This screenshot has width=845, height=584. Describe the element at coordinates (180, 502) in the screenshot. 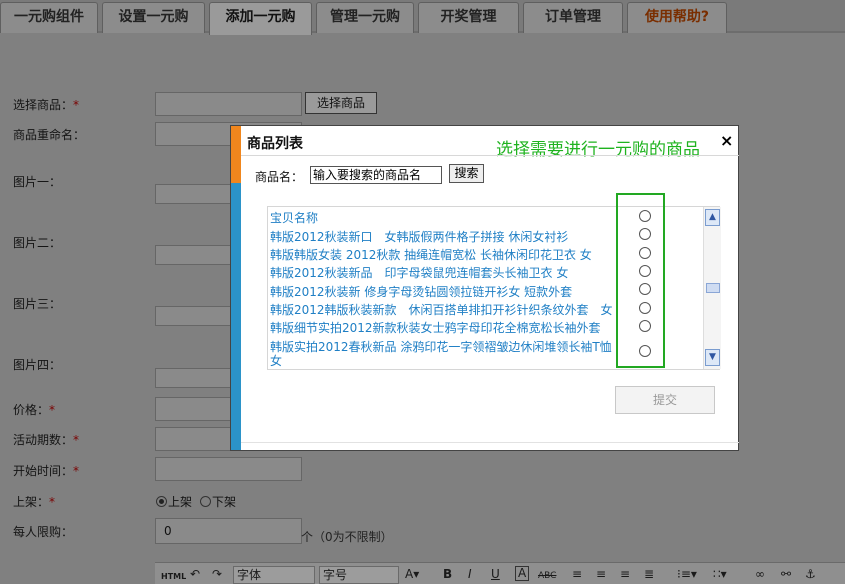

I see `listing-on-label: 上架` at that location.